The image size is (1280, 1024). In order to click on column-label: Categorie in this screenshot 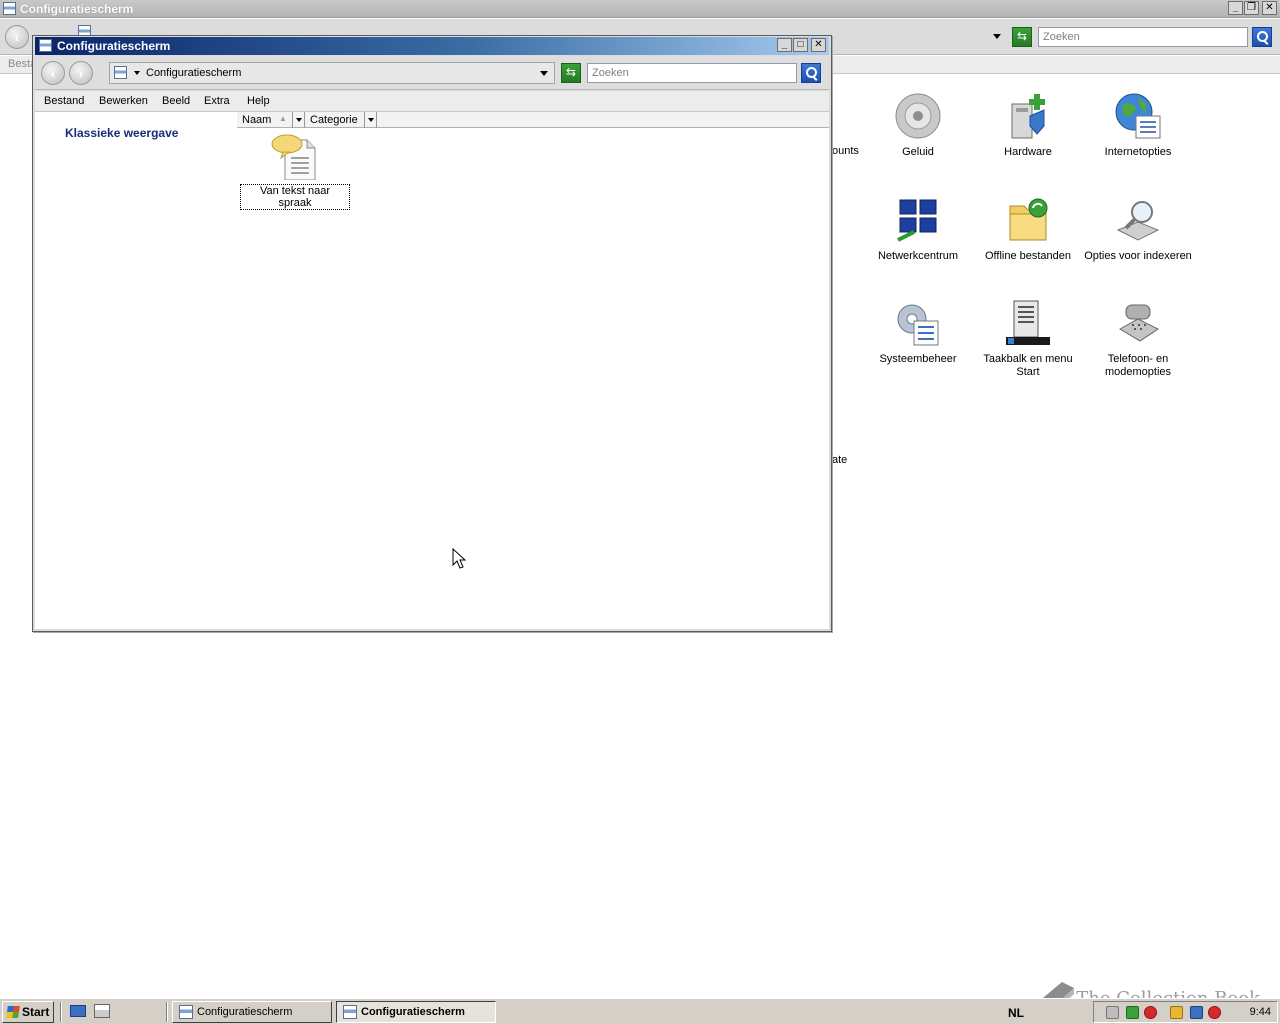, I will do `click(334, 120)`.